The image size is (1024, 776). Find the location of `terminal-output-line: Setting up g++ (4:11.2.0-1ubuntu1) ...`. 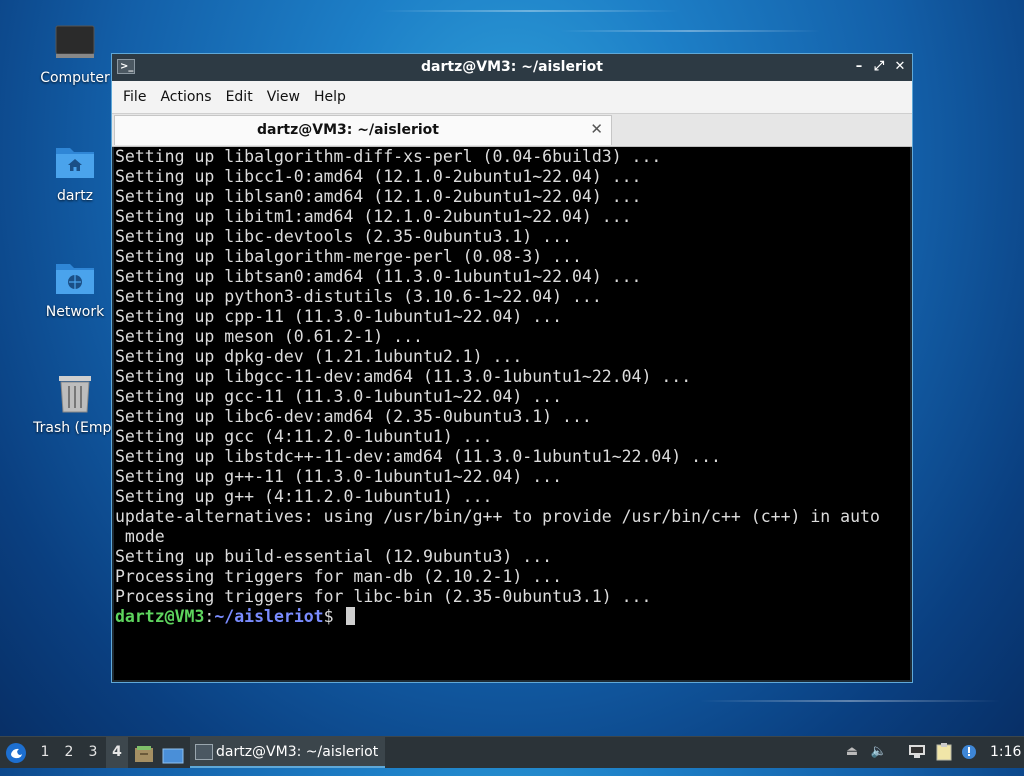

terminal-output-line: Setting up g++ (4:11.2.0-1ubuntu1) ... is located at coordinates (304, 496).